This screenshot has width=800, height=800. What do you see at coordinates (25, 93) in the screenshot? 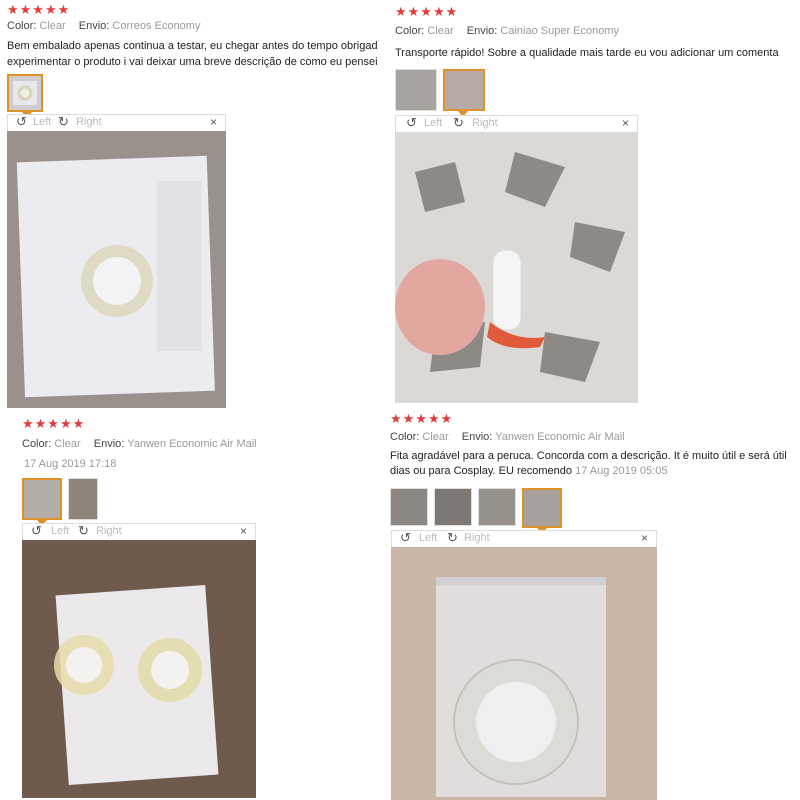
I see `thumb-image` at bounding box center [25, 93].